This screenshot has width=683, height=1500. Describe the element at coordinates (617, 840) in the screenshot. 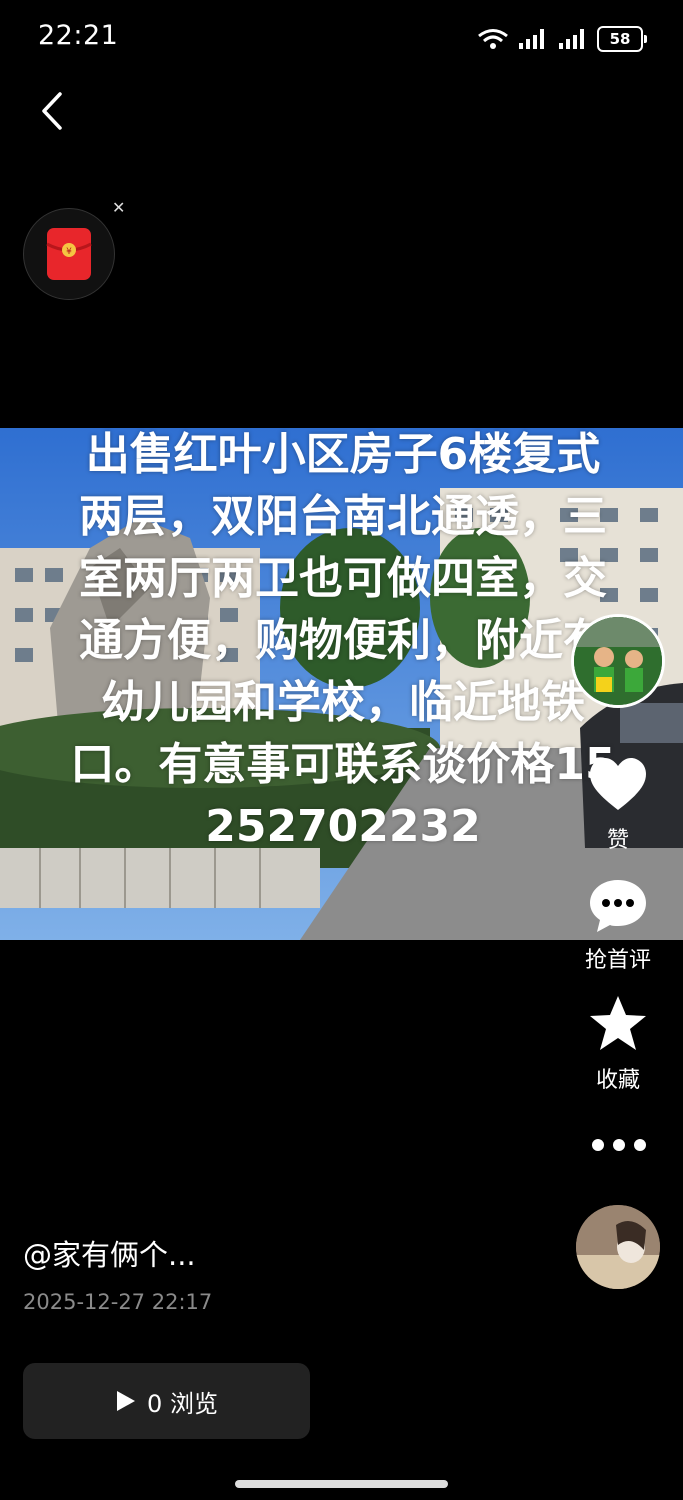

I see `like-label: 赞` at that location.